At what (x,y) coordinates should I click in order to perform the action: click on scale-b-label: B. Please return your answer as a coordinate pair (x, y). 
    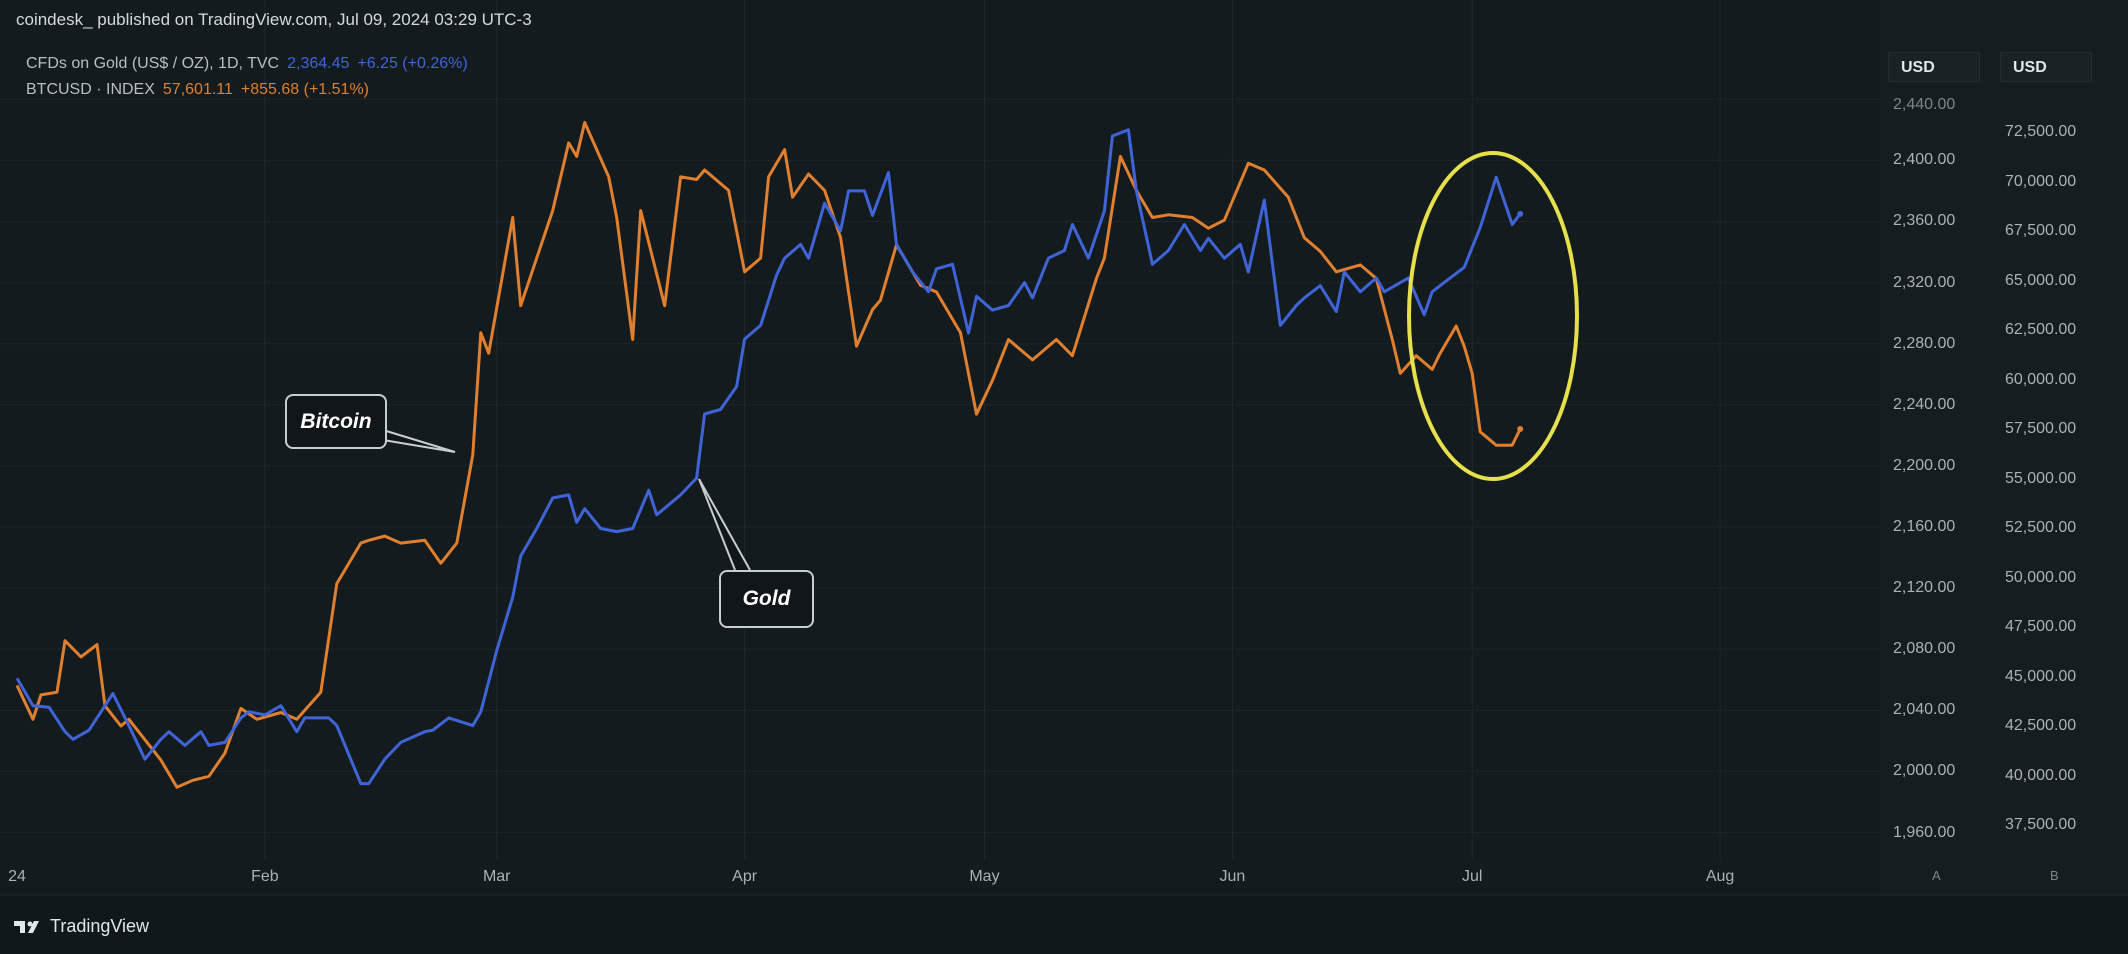
    Looking at the image, I should click on (2054, 875).